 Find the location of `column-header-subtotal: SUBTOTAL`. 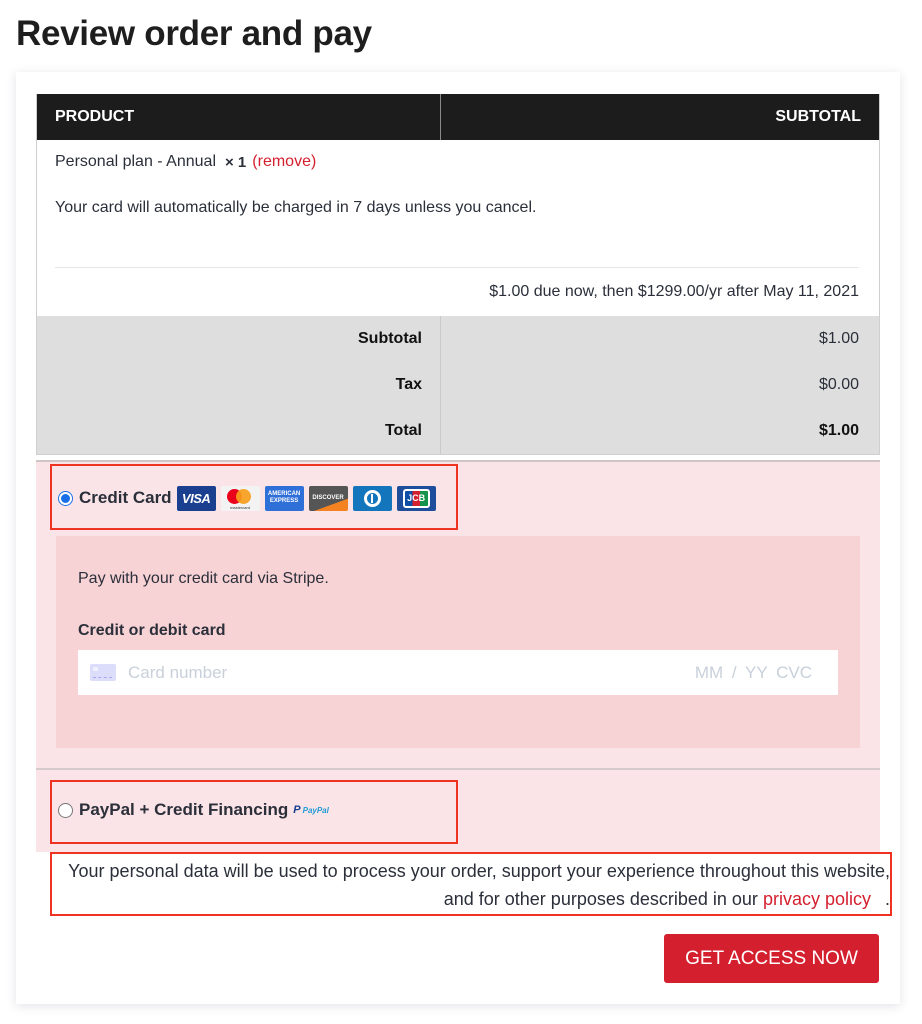

column-header-subtotal: SUBTOTAL is located at coordinates (818, 116).